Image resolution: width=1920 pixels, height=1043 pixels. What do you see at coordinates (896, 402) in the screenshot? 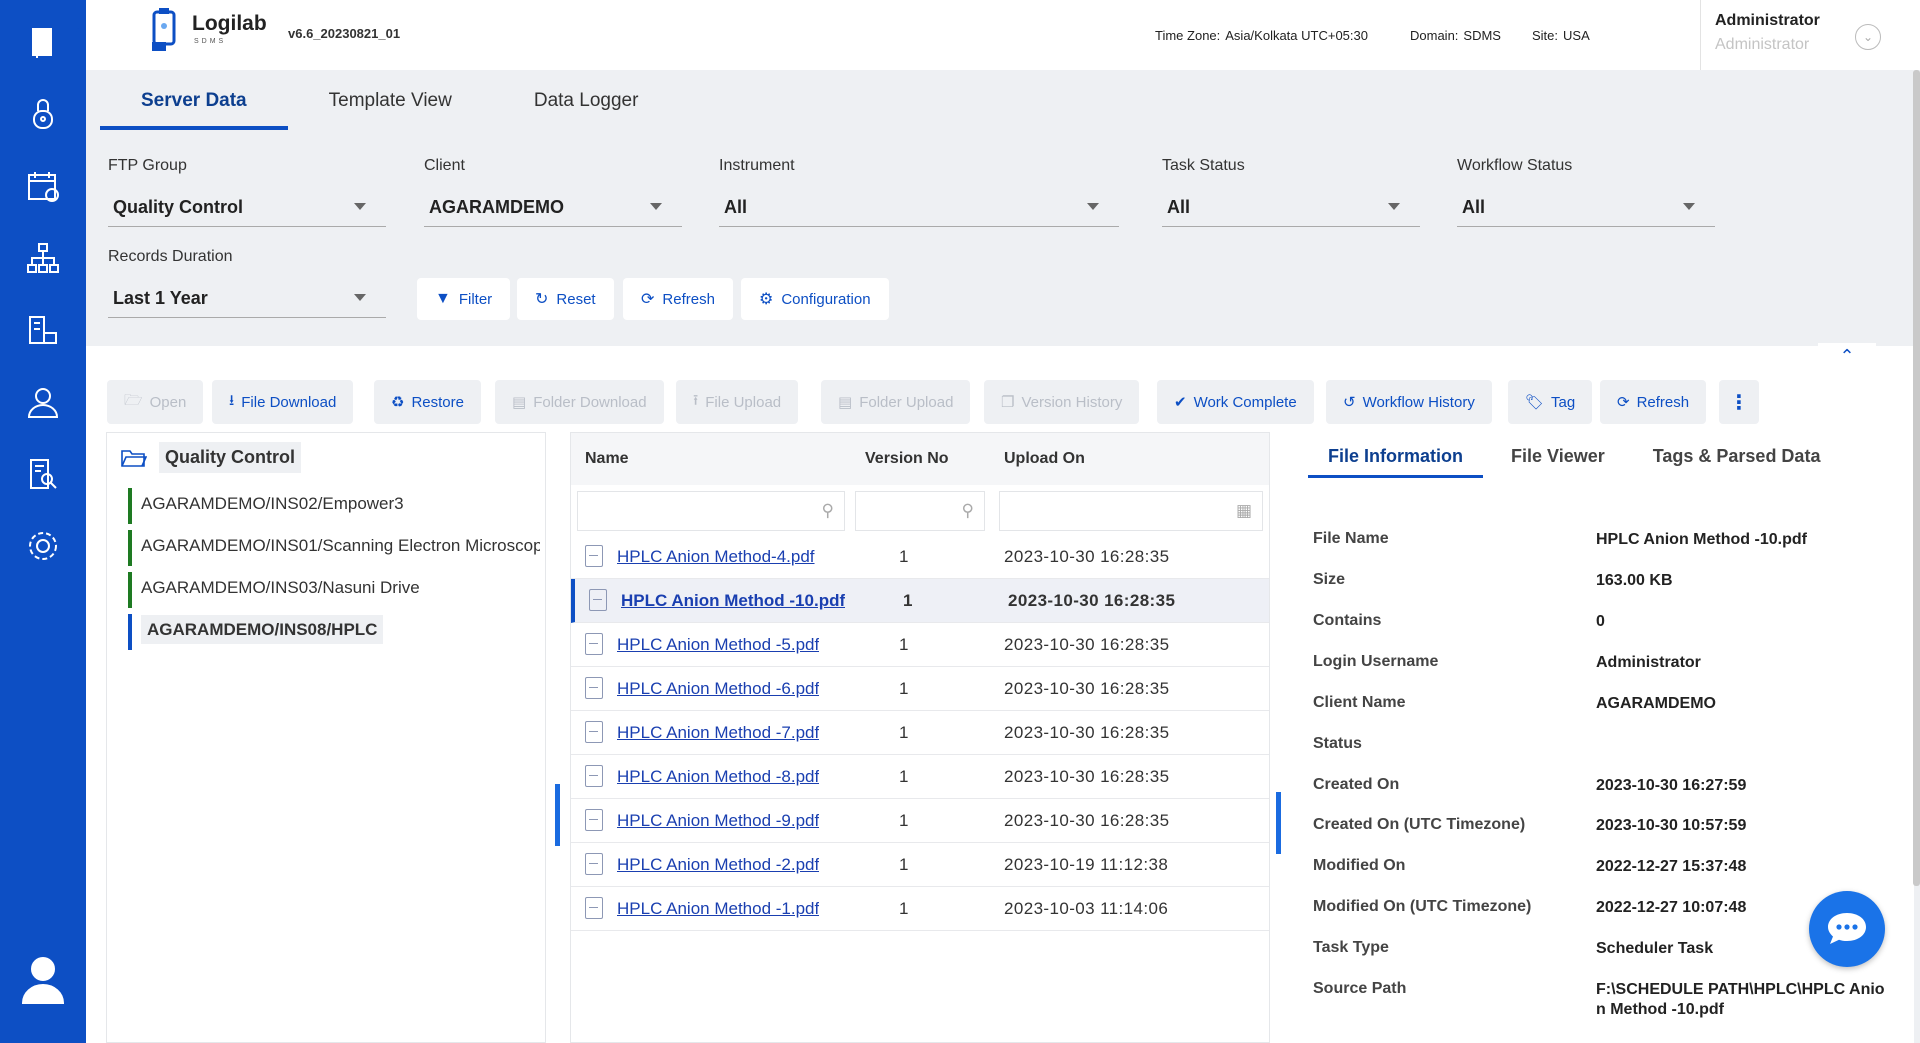
I see `folder-upload-button: ▤ Folder Upload` at bounding box center [896, 402].